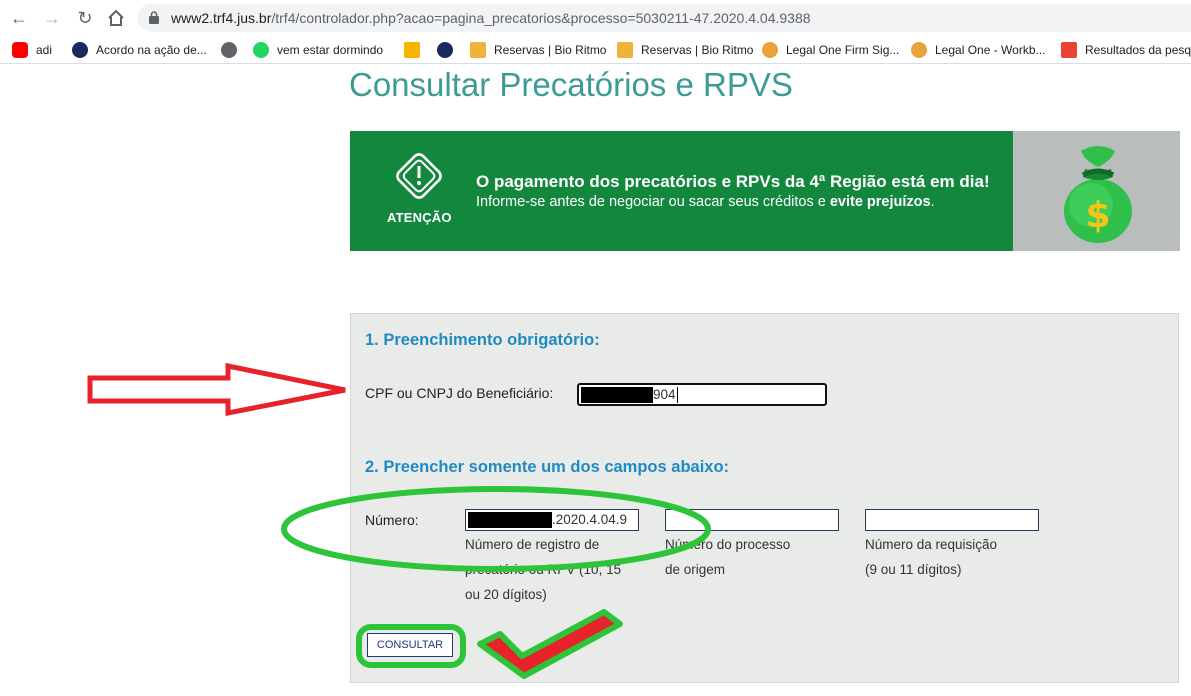  Describe the element at coordinates (880, 202) in the screenshot. I see `banner-subtext-bold: evite prejuízos` at that location.